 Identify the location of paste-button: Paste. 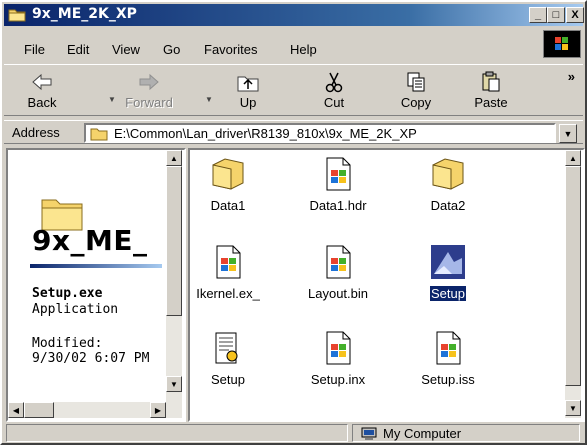
(491, 91).